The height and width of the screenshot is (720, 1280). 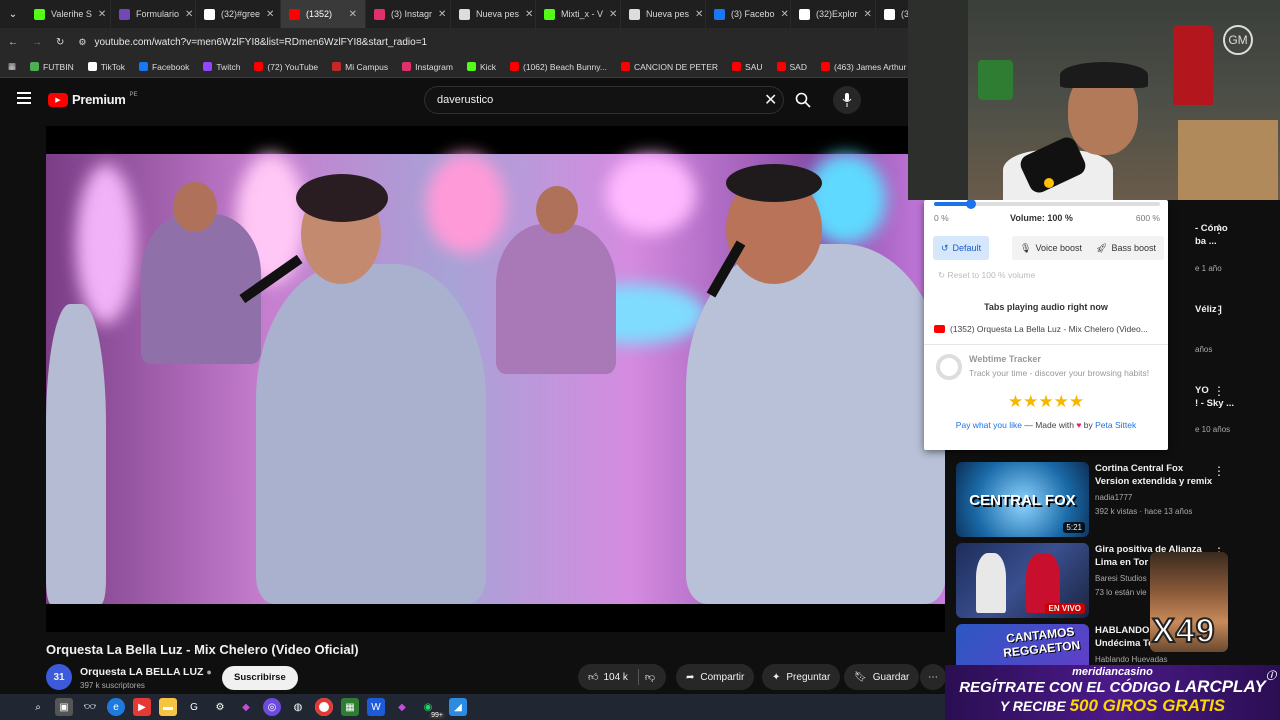 I want to click on bookmark-item: Facebook, so click(x=163, y=67).